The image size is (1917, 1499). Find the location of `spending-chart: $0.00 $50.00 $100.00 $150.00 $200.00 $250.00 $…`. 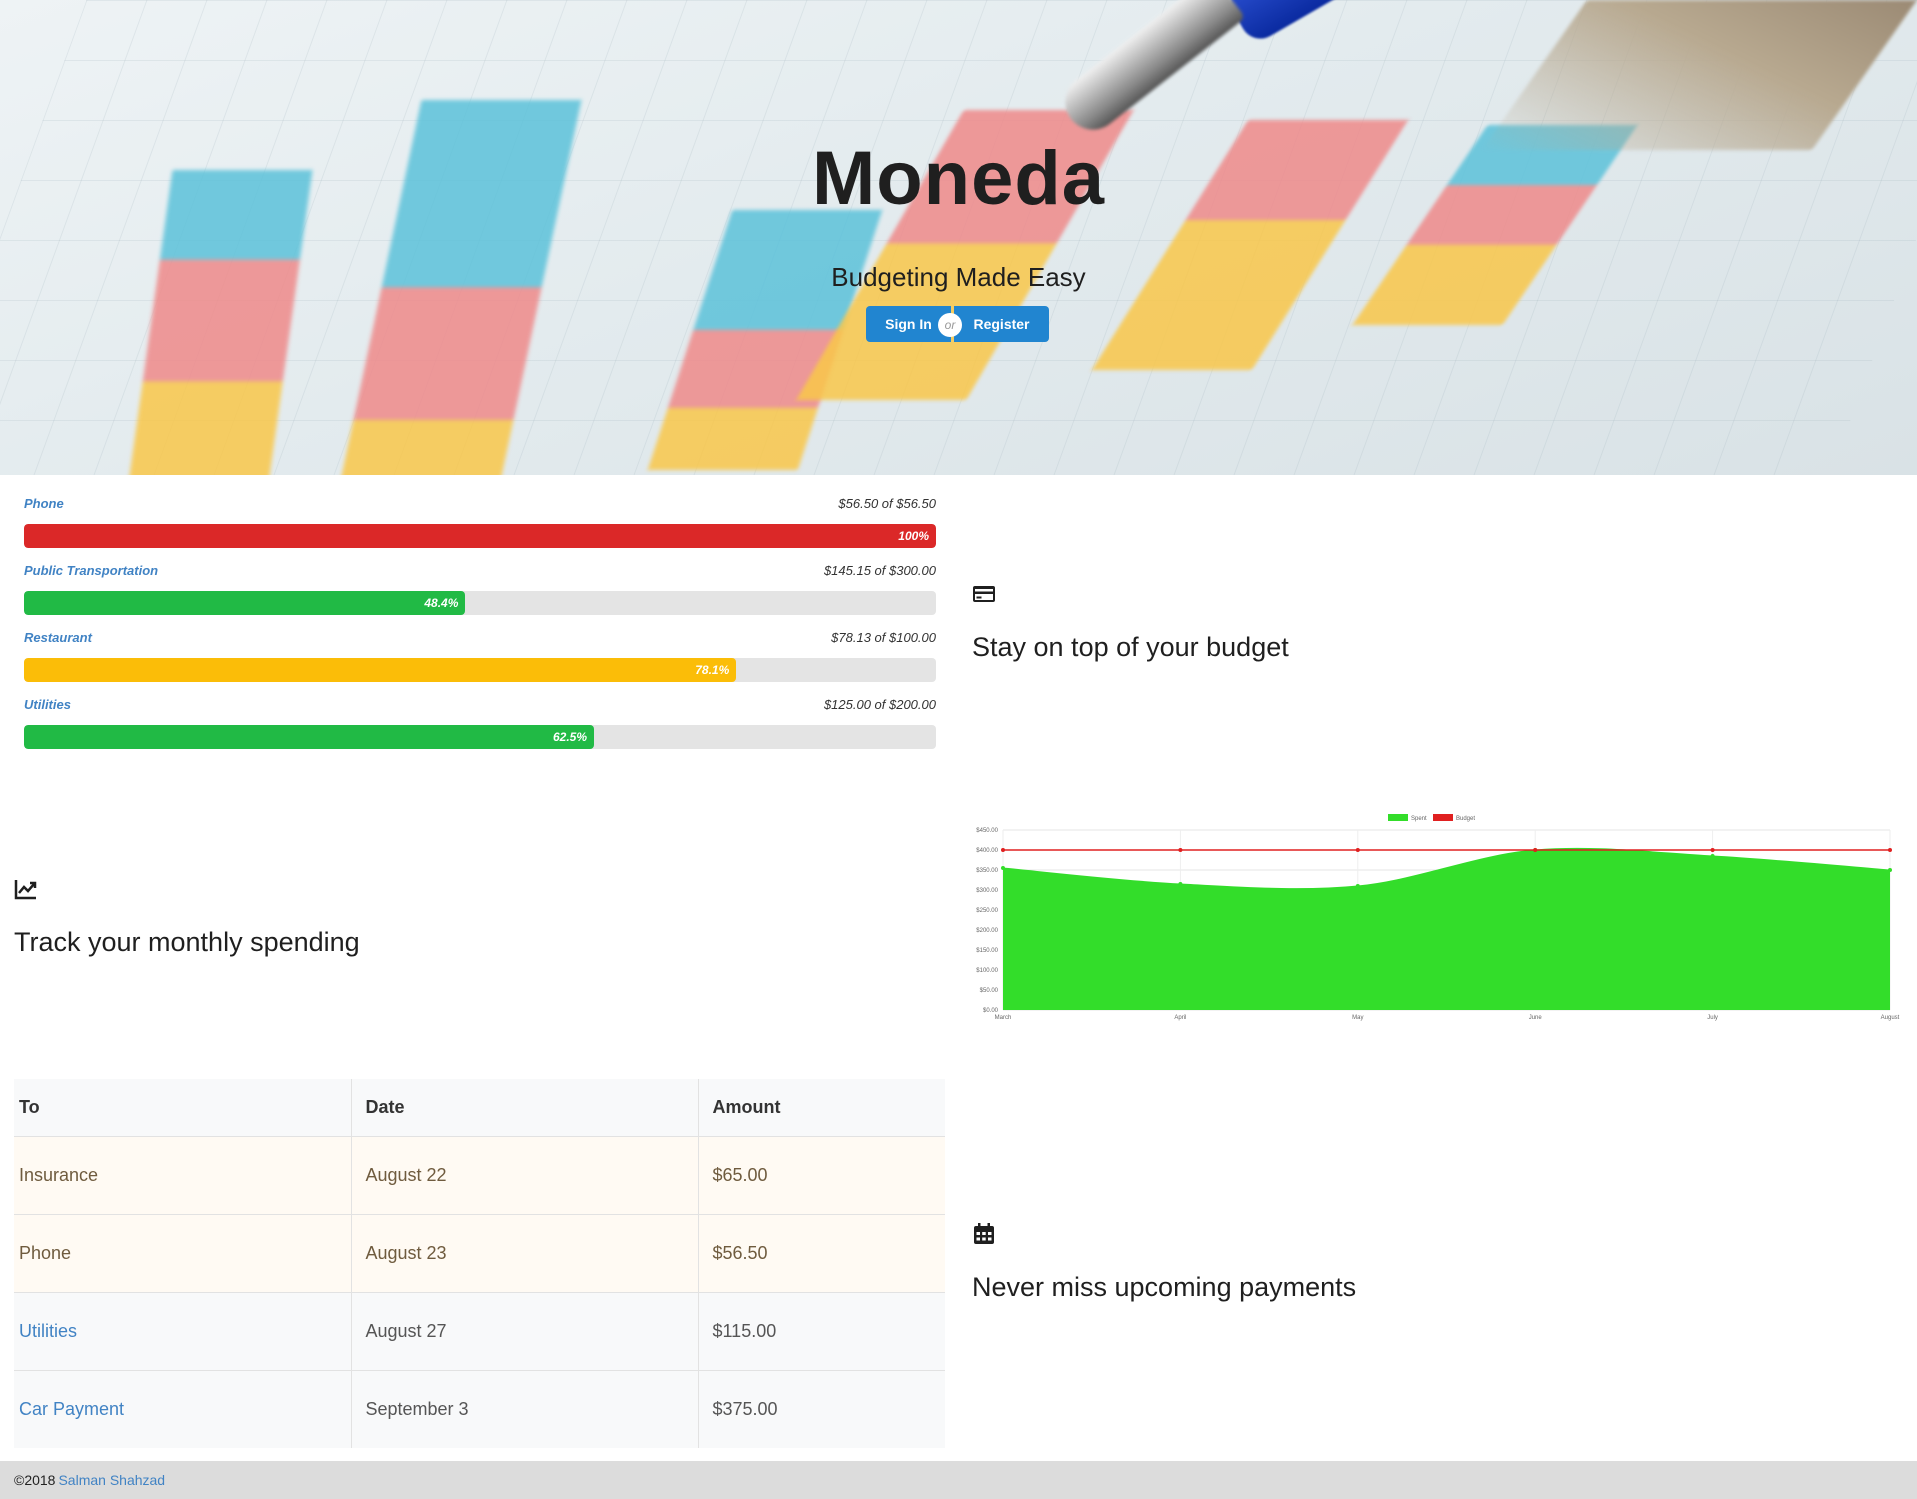

spending-chart: $0.00 $50.00 $100.00 $150.00 $200.00 $250.00 $… is located at coordinates (1438, 917).